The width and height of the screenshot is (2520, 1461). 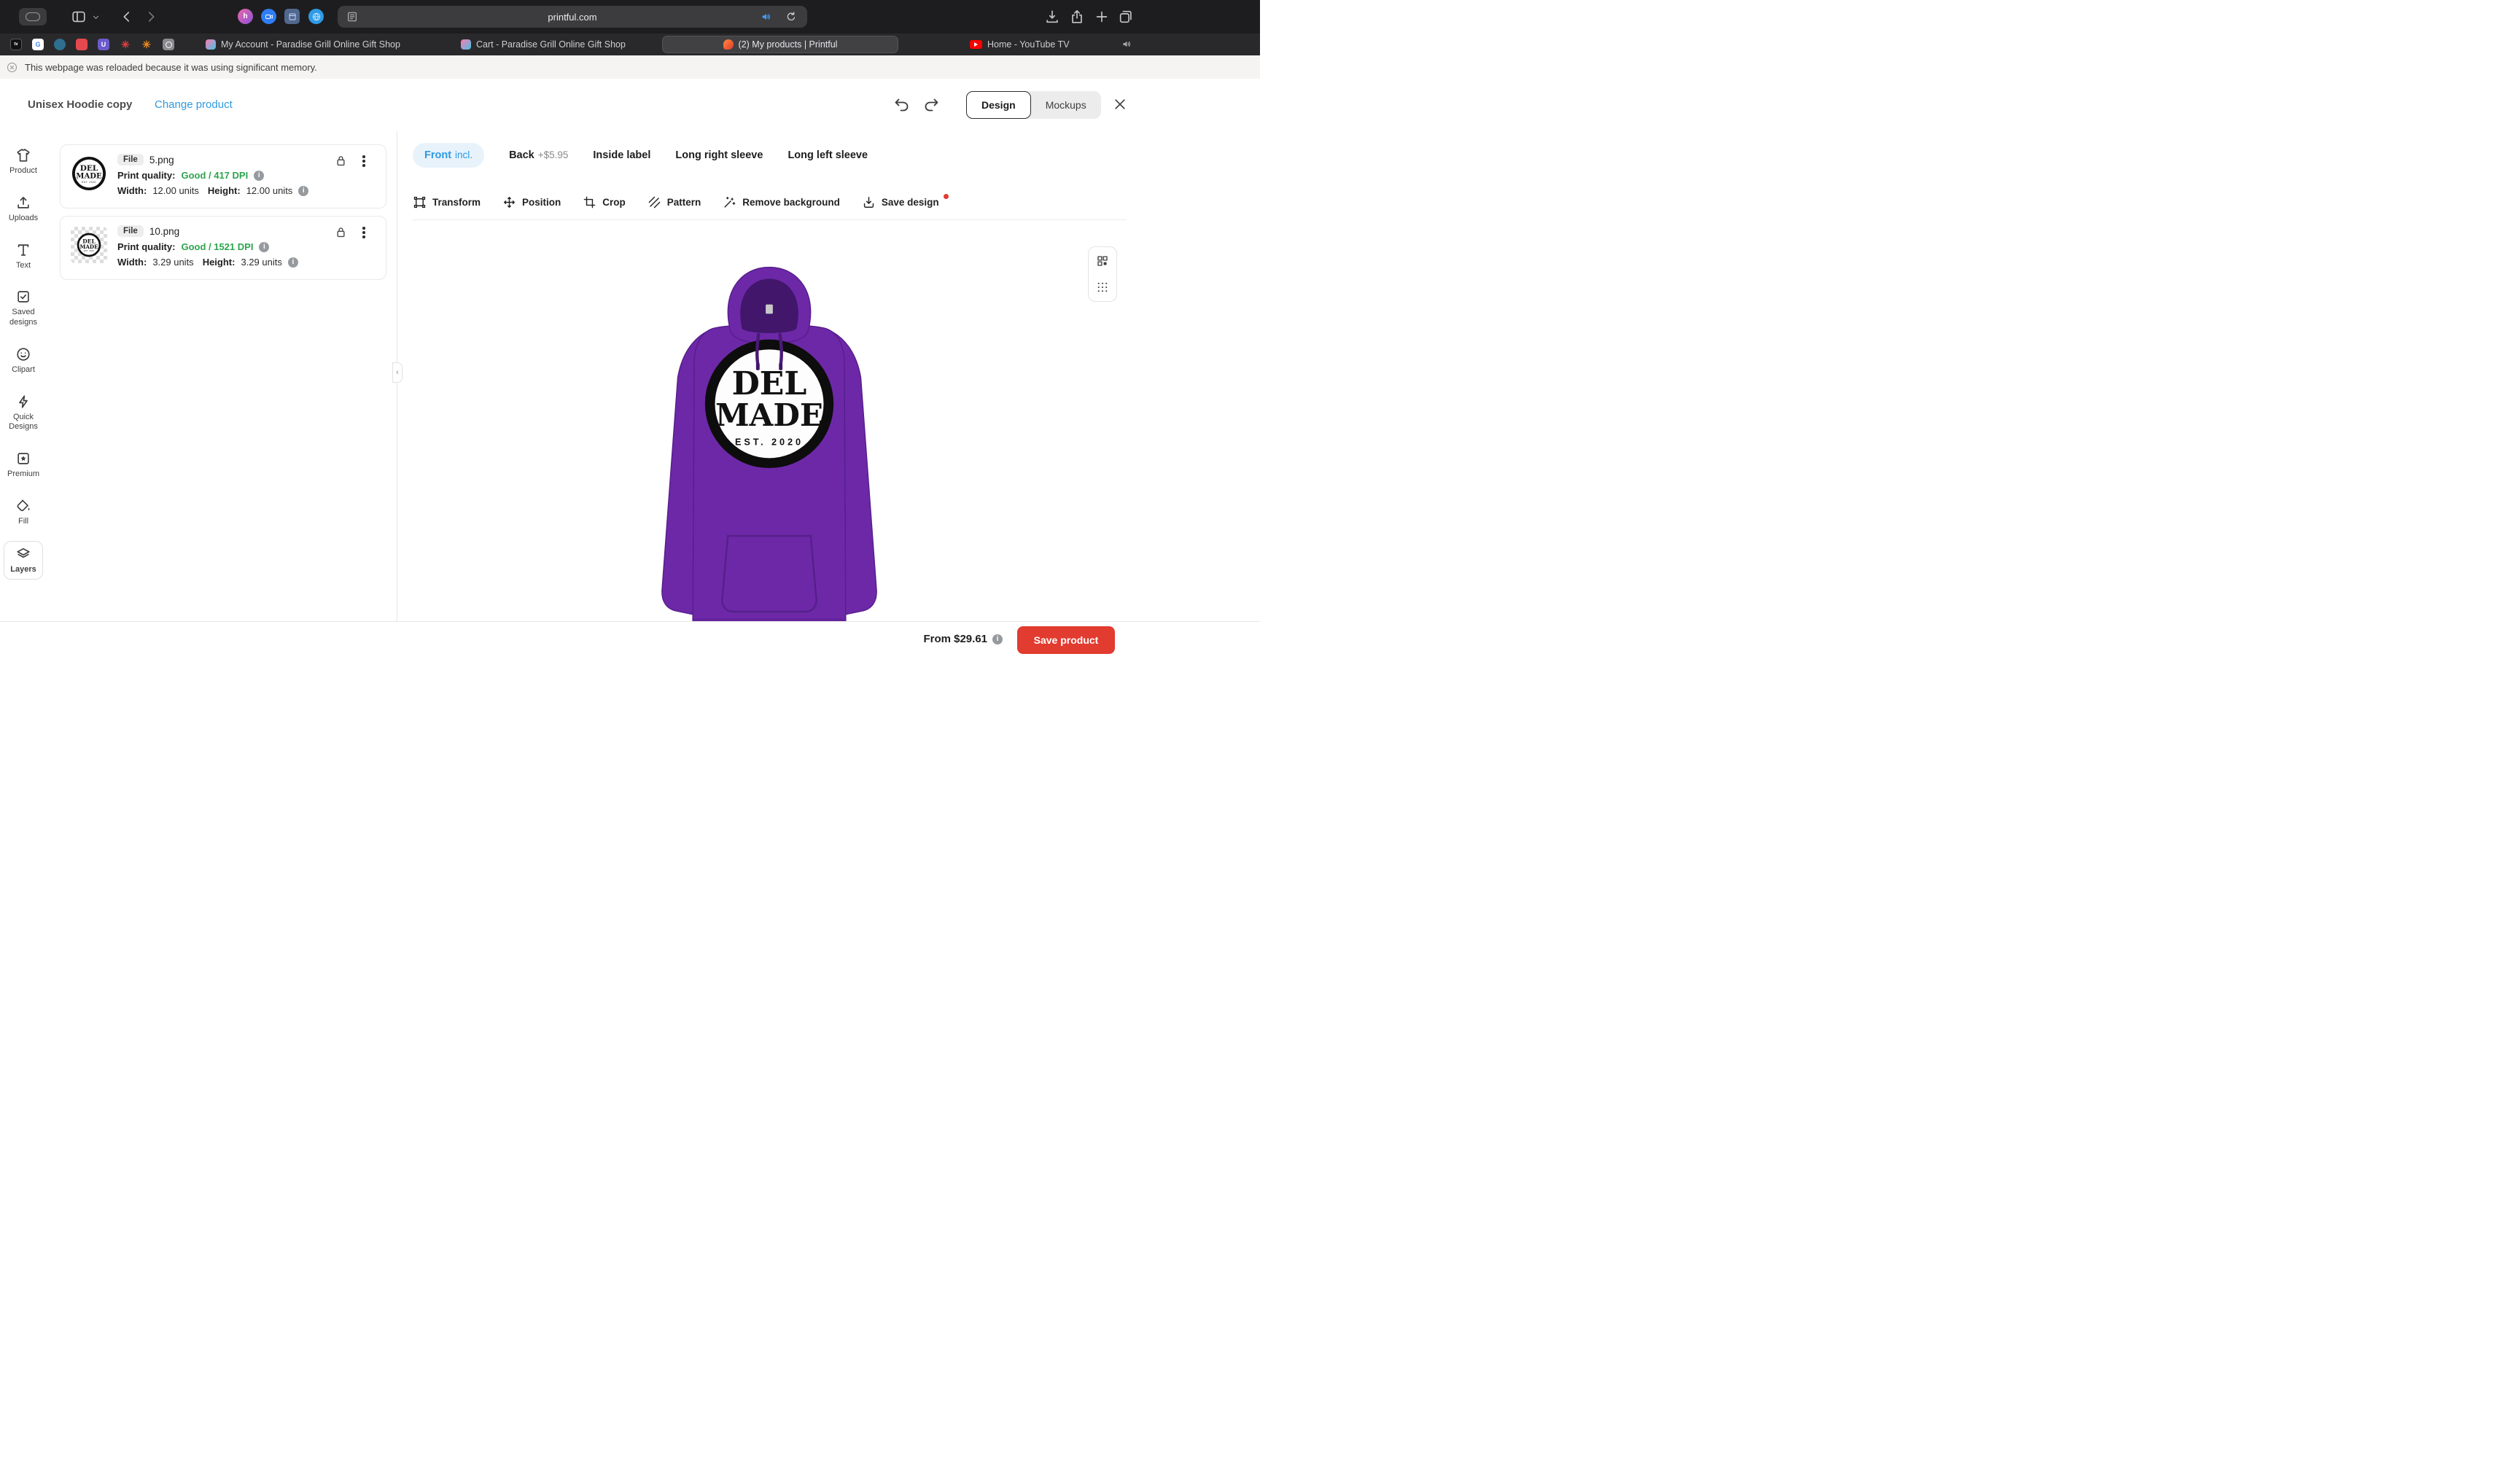 I want to click on shop-favicon, so click(x=211, y=44).